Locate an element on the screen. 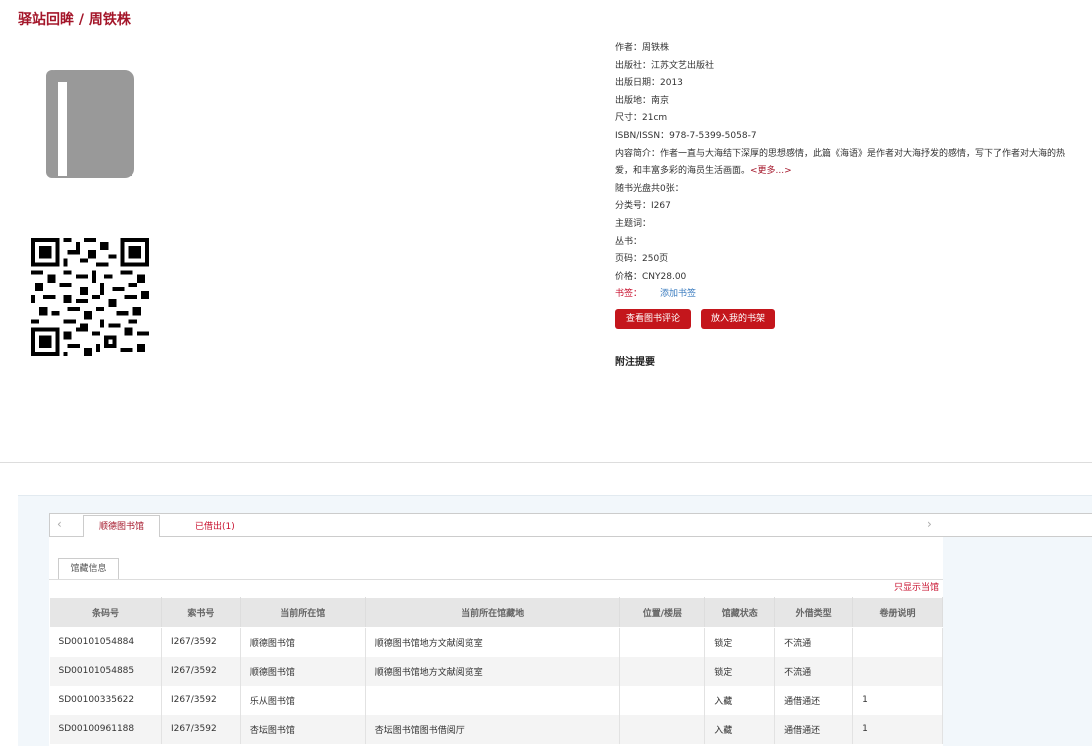 Image resolution: width=1092 pixels, height=746 pixels. meta-pubdate: 出版日期：2013 is located at coordinates (649, 83).